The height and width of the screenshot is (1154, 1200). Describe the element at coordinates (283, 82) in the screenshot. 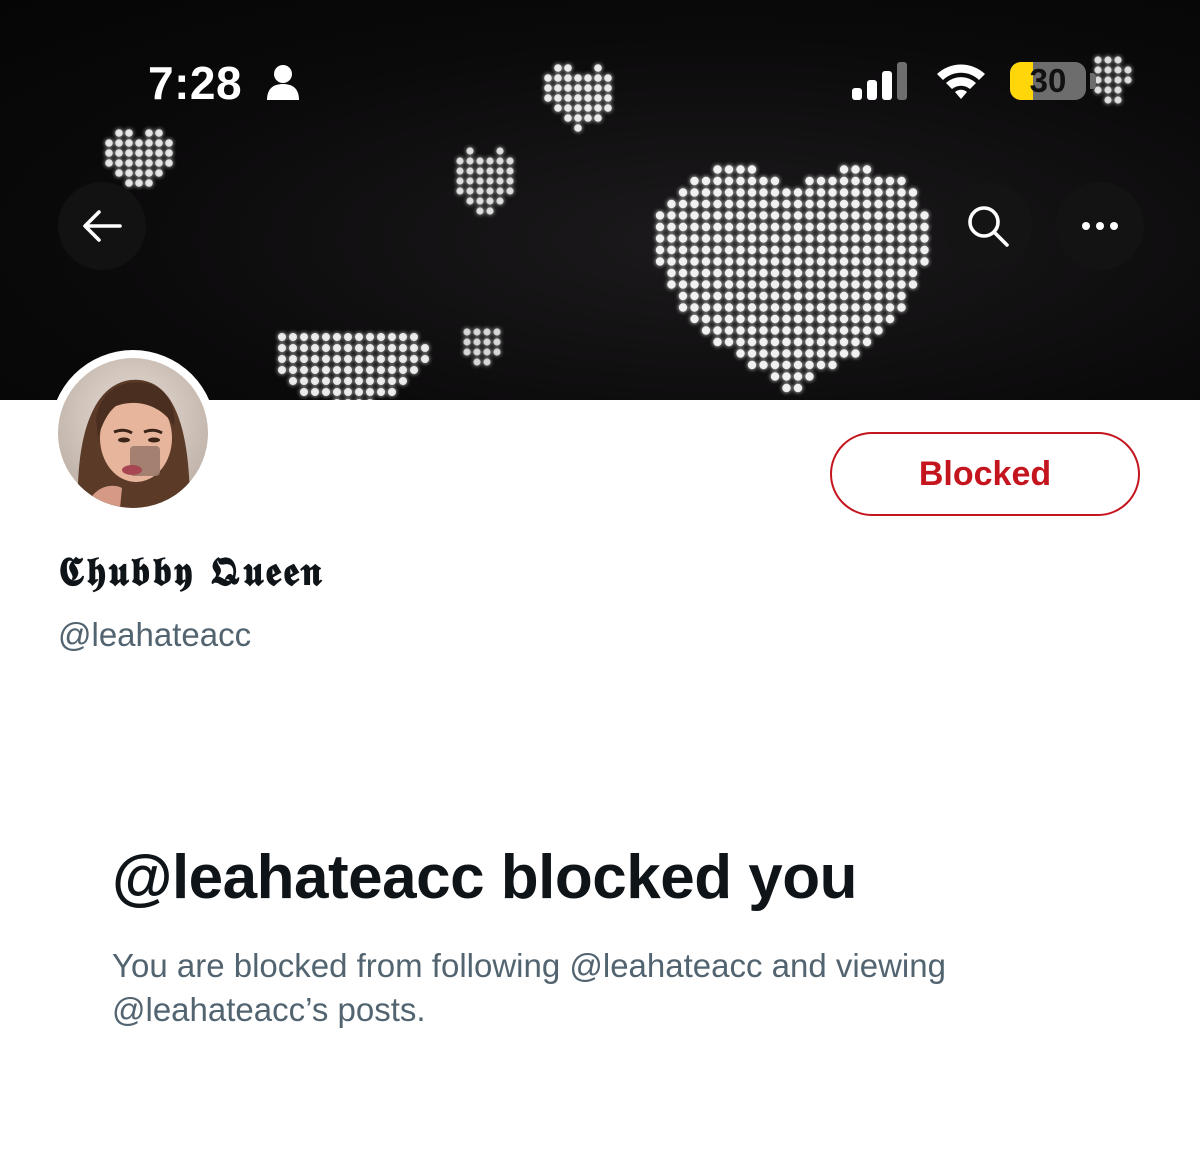

I see `person-icon` at that location.